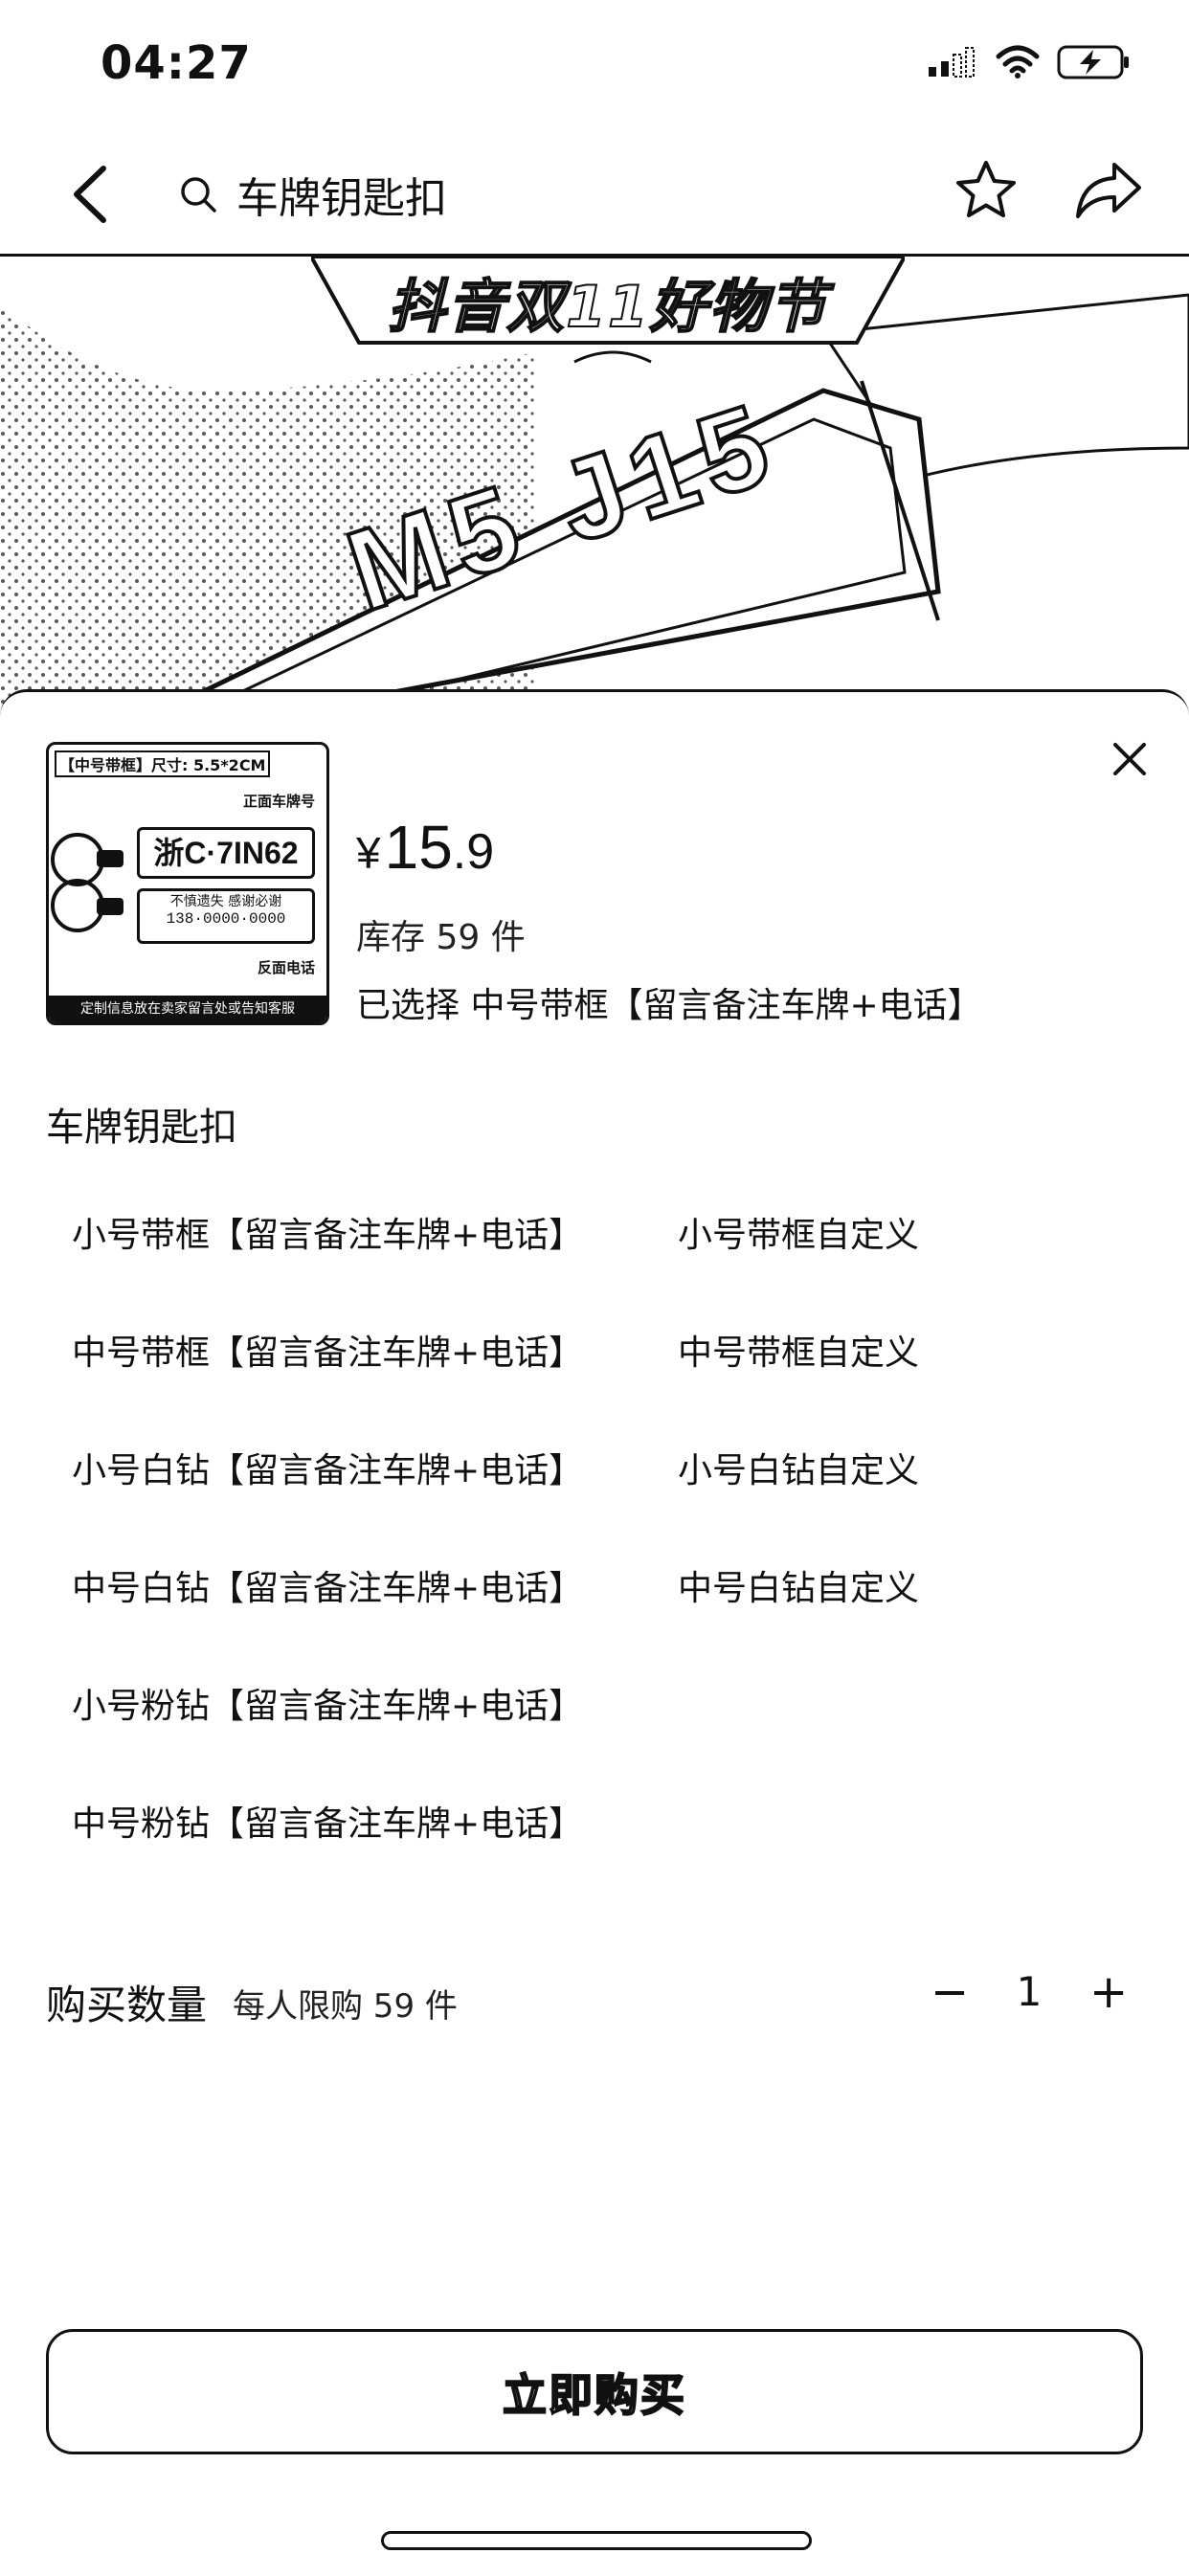 Image resolution: width=1189 pixels, height=2576 pixels. I want to click on keyring-icon, so click(87, 882).